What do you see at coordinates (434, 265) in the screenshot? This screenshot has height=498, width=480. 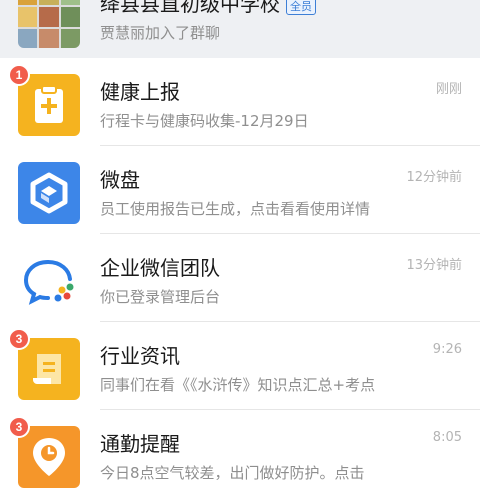 I see `chat-time: 13分钟前` at bounding box center [434, 265].